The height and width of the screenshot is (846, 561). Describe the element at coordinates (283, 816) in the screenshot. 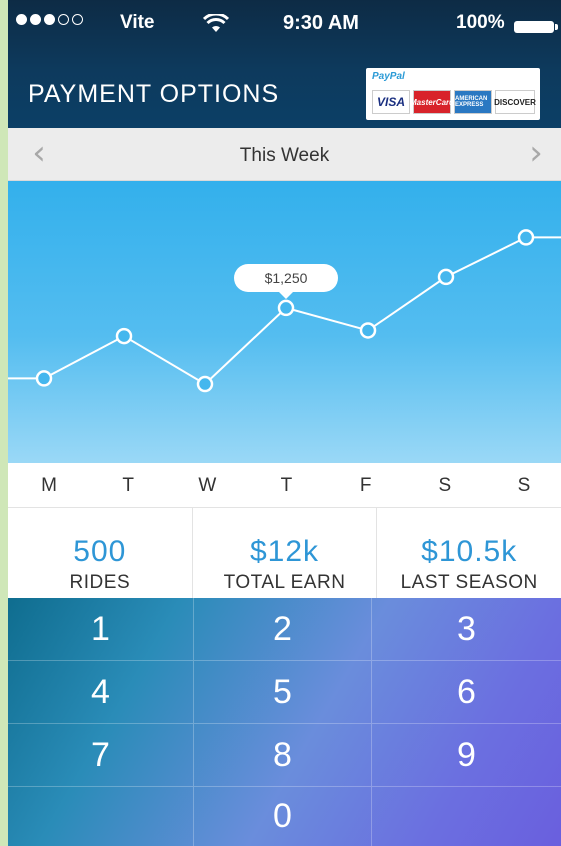

I see `key-0: 0` at that location.